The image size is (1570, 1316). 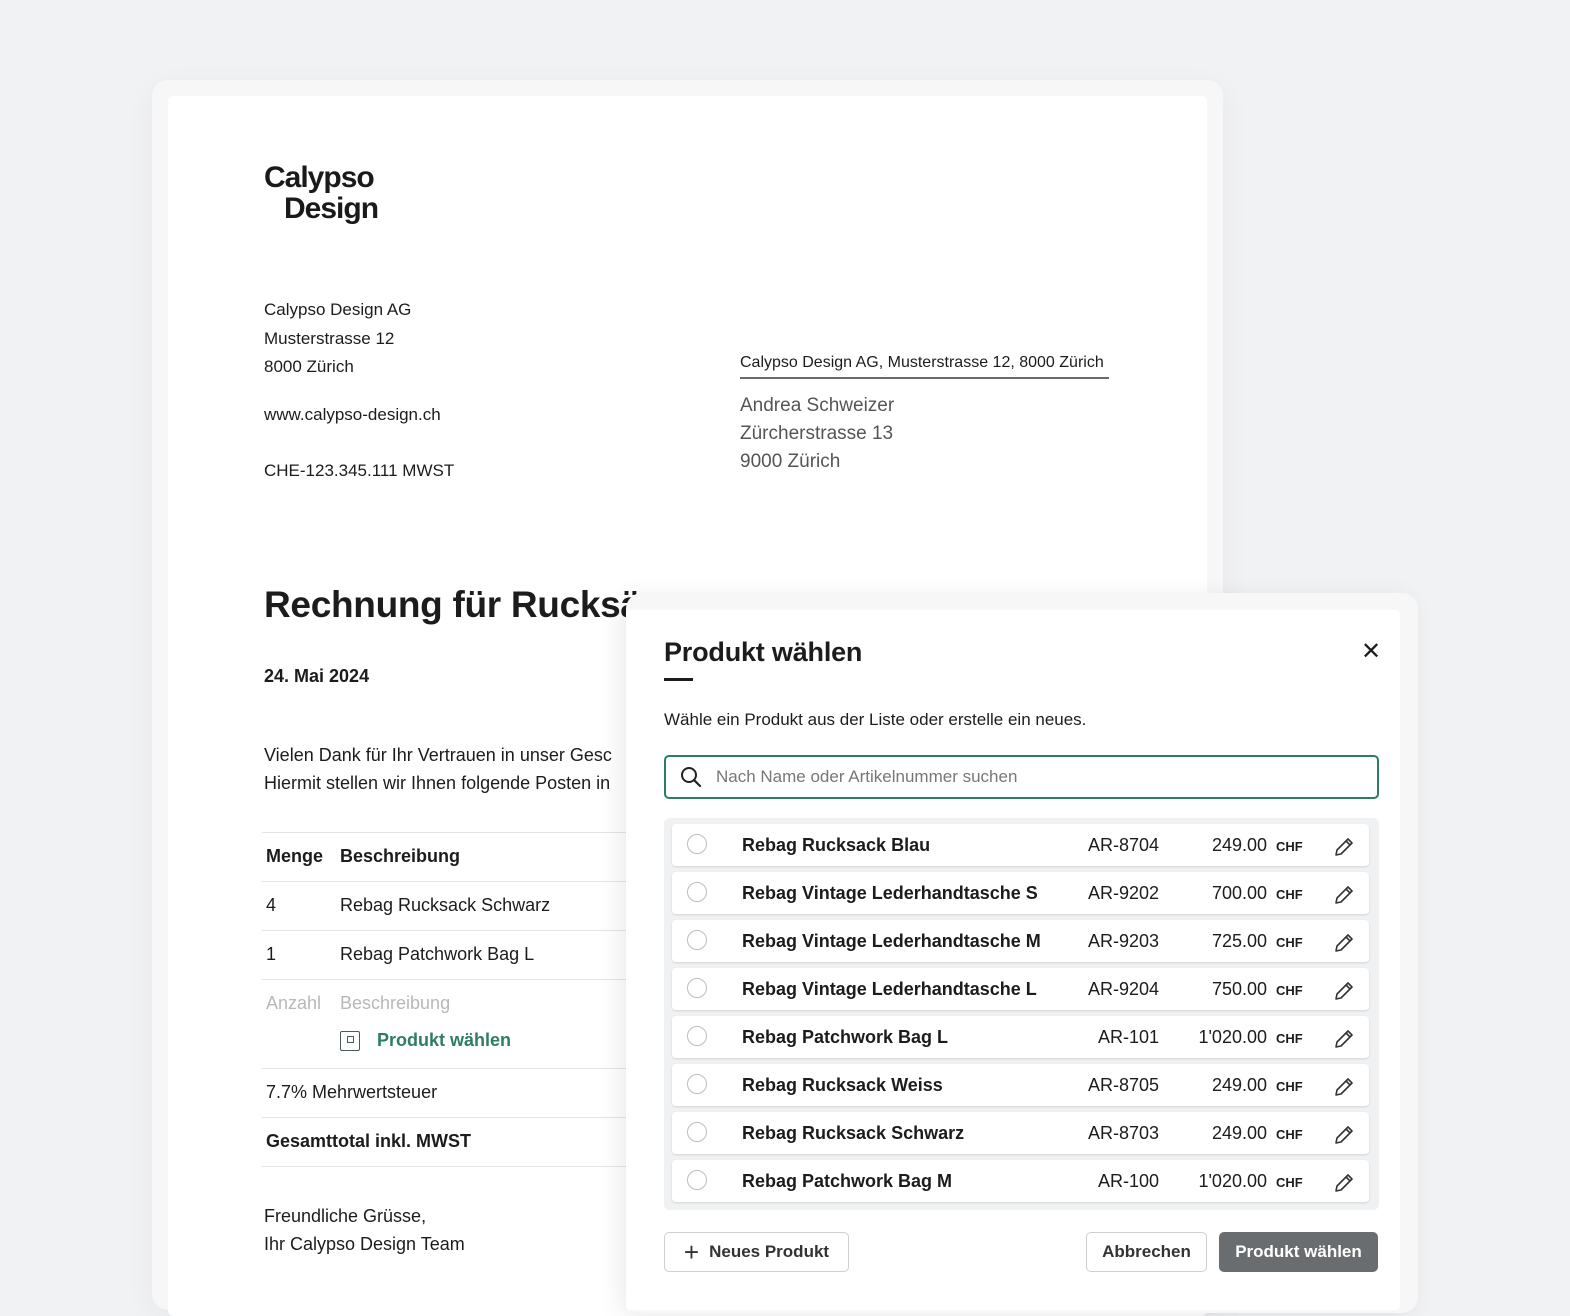 I want to click on product-name: Rebag Vintage Lederhandtasche M, so click(x=891, y=941).